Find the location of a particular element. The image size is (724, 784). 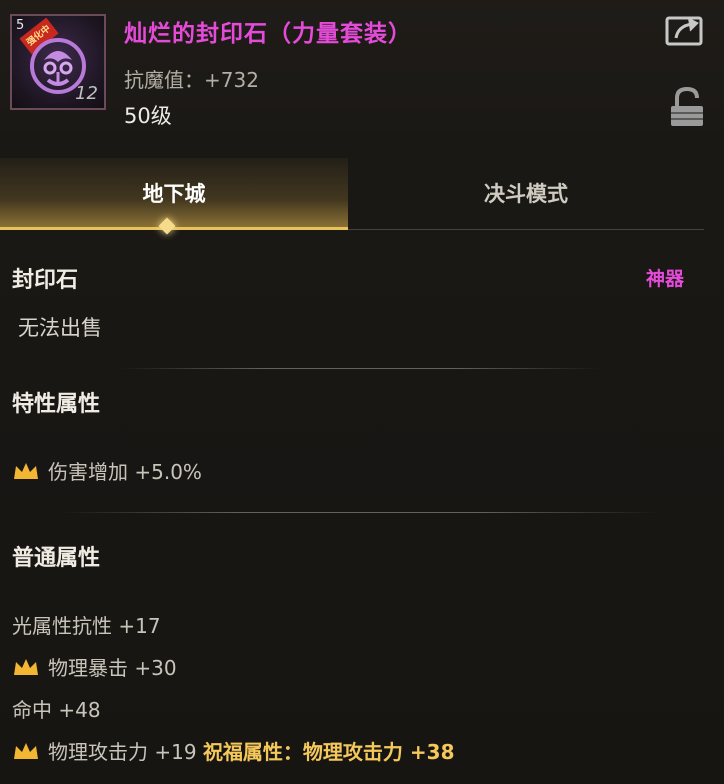

item-rarity: 神器 is located at coordinates (665, 279).